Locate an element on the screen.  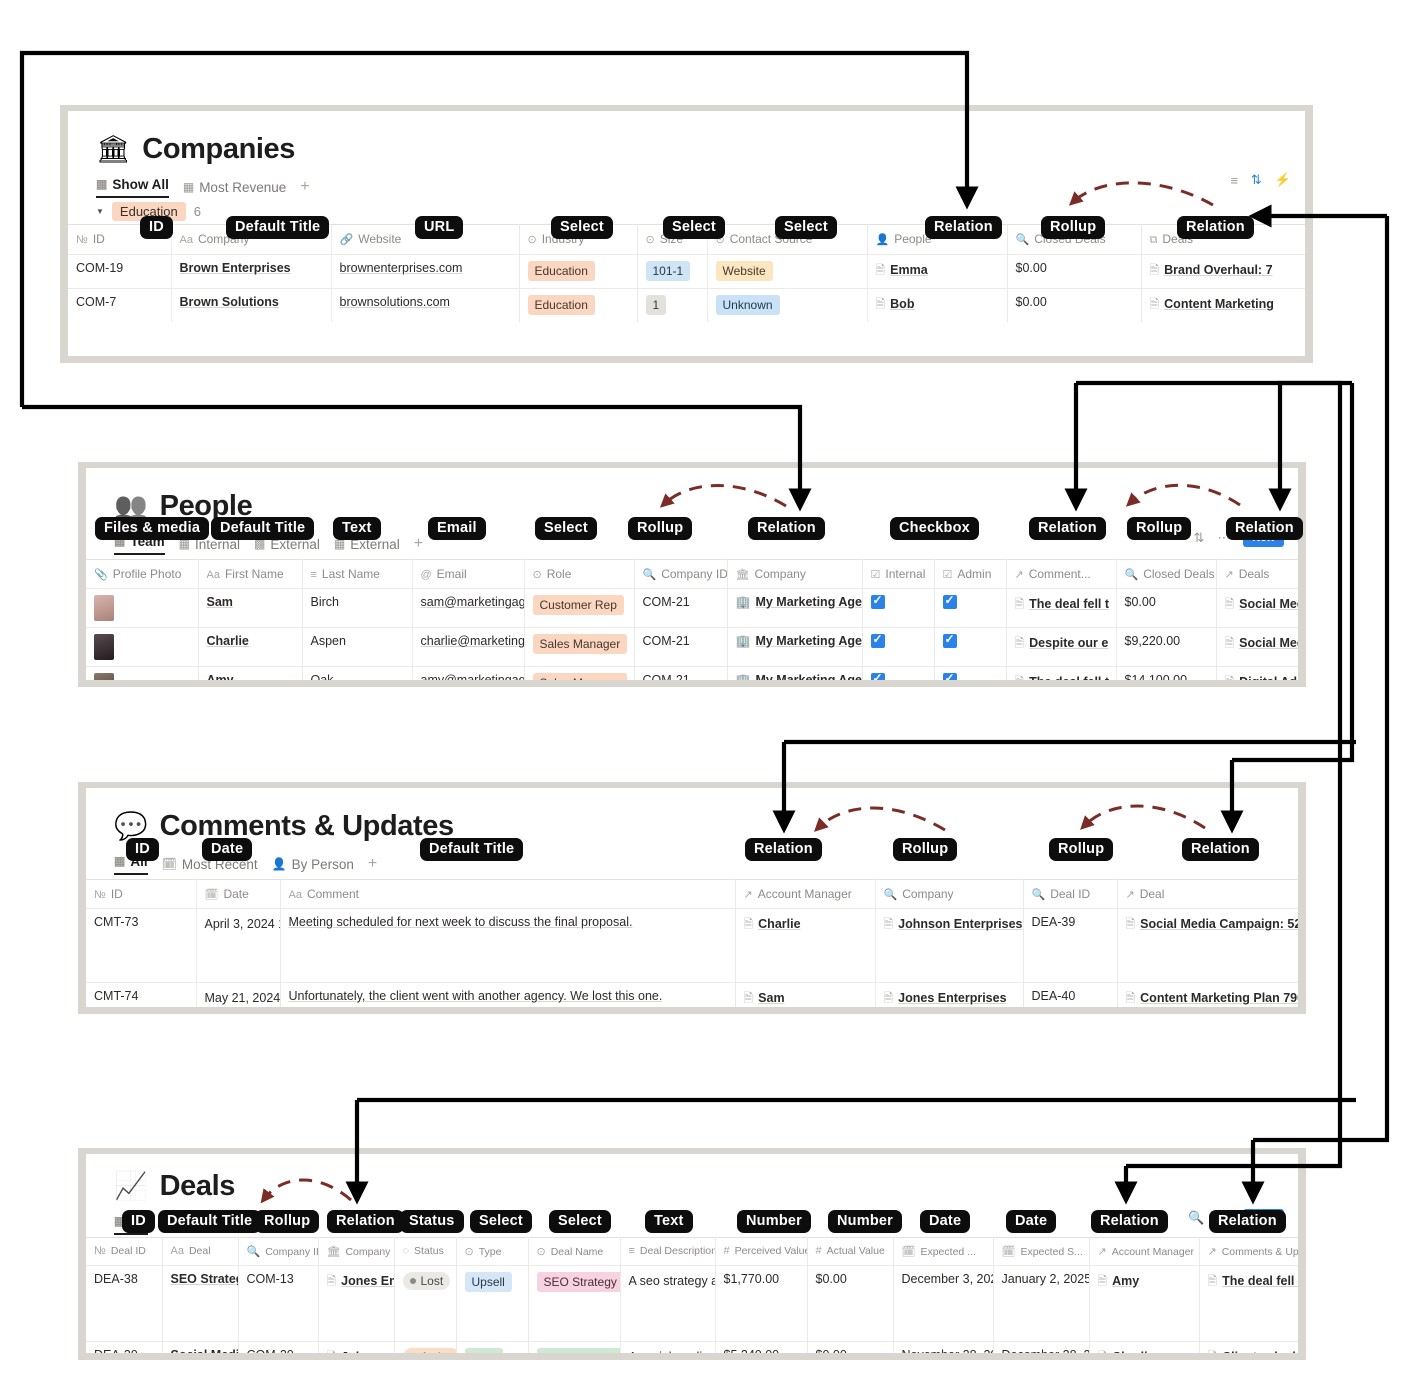
col-deal: ↗ Deal is located at coordinates (1207, 894).